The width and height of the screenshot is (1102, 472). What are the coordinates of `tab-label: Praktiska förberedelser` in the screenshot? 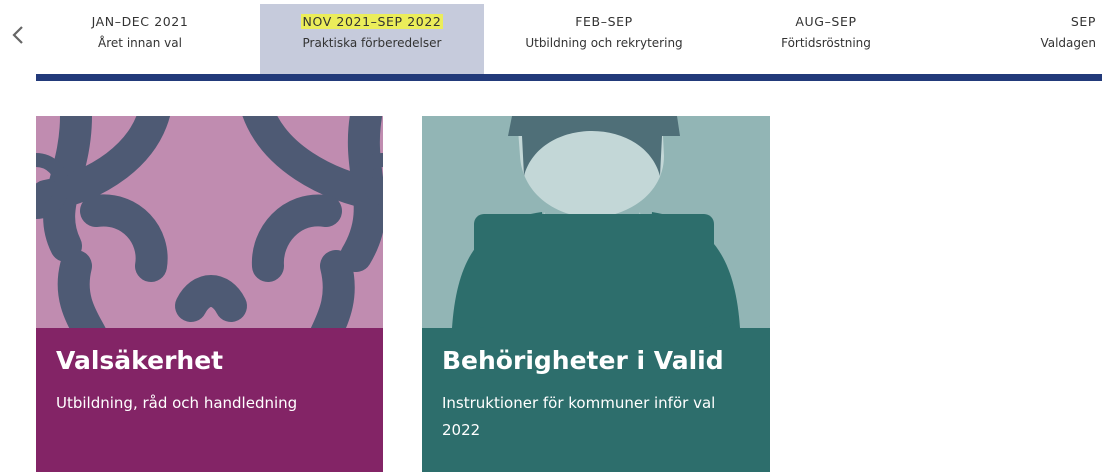 It's located at (372, 43).